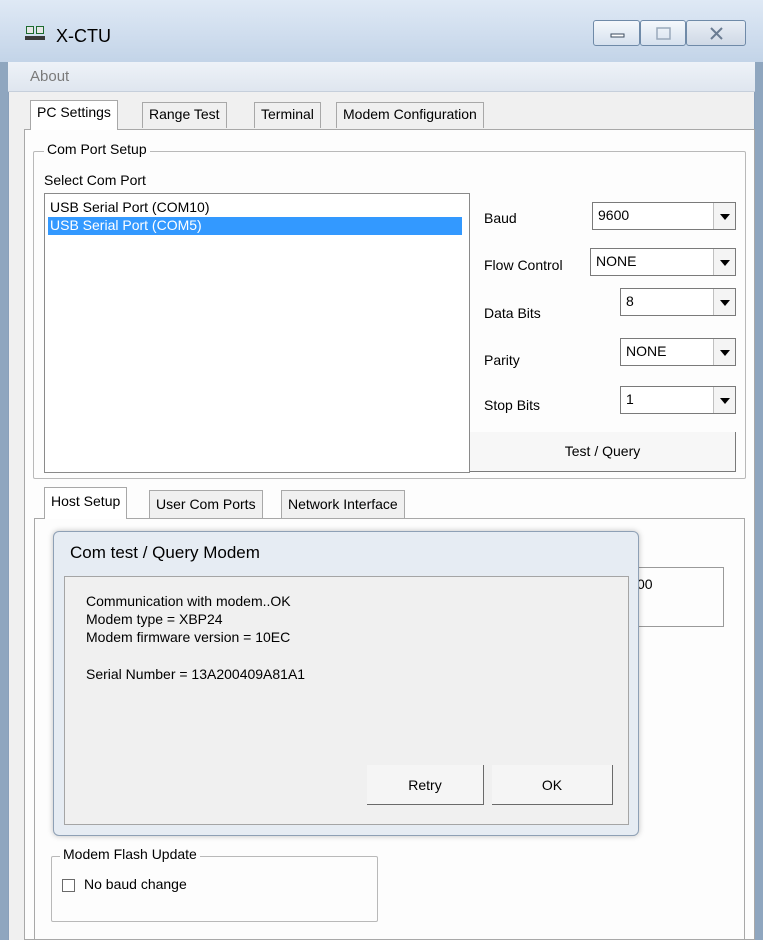 This screenshot has width=763, height=940. What do you see at coordinates (343, 504) in the screenshot?
I see `tab-network-interface: Network Interface` at bounding box center [343, 504].